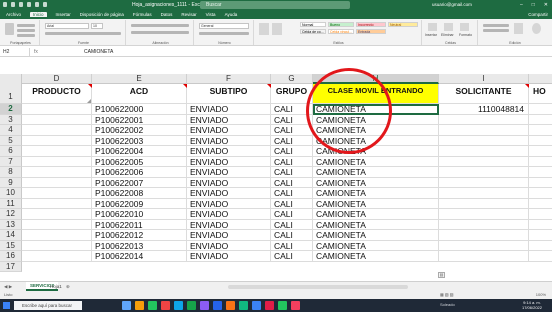 The width and height of the screenshot is (552, 312). I want to click on taskbar-search-input: Escribe aquí para buscar, so click(48, 305).